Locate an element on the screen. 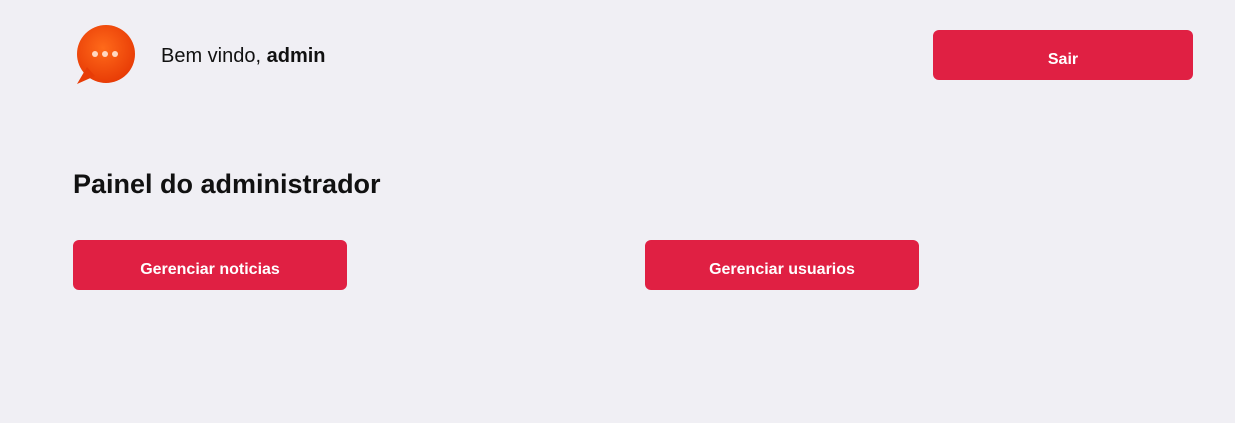 This screenshot has width=1235, height=423. welcome-message: Bem vindo, admin is located at coordinates (243, 56).